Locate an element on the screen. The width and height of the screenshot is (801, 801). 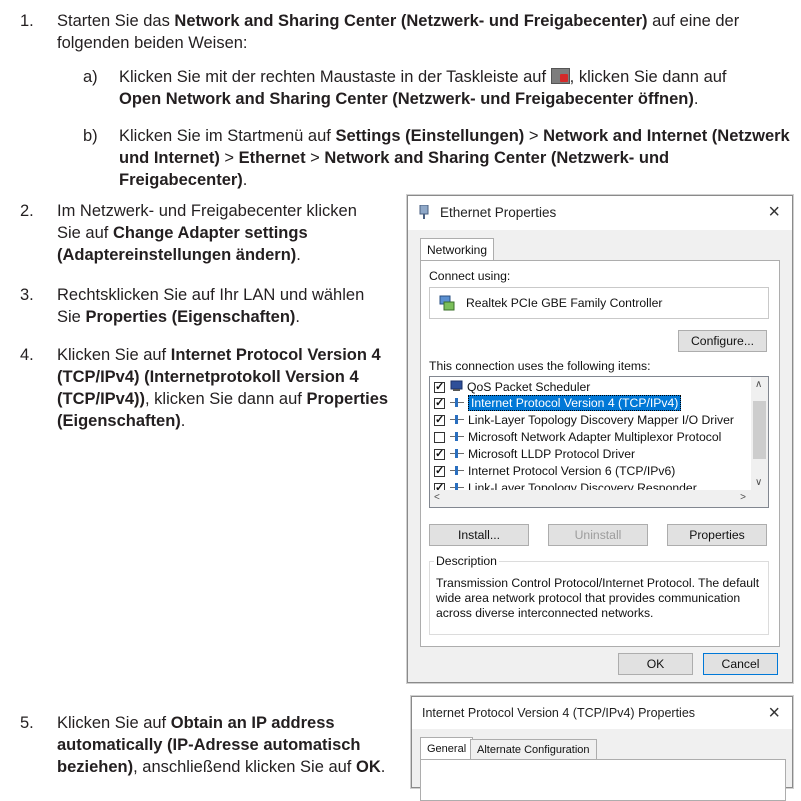
item-label: Internet Protocol Version 4 (TCP/IPv4) is located at coordinates (575, 403).